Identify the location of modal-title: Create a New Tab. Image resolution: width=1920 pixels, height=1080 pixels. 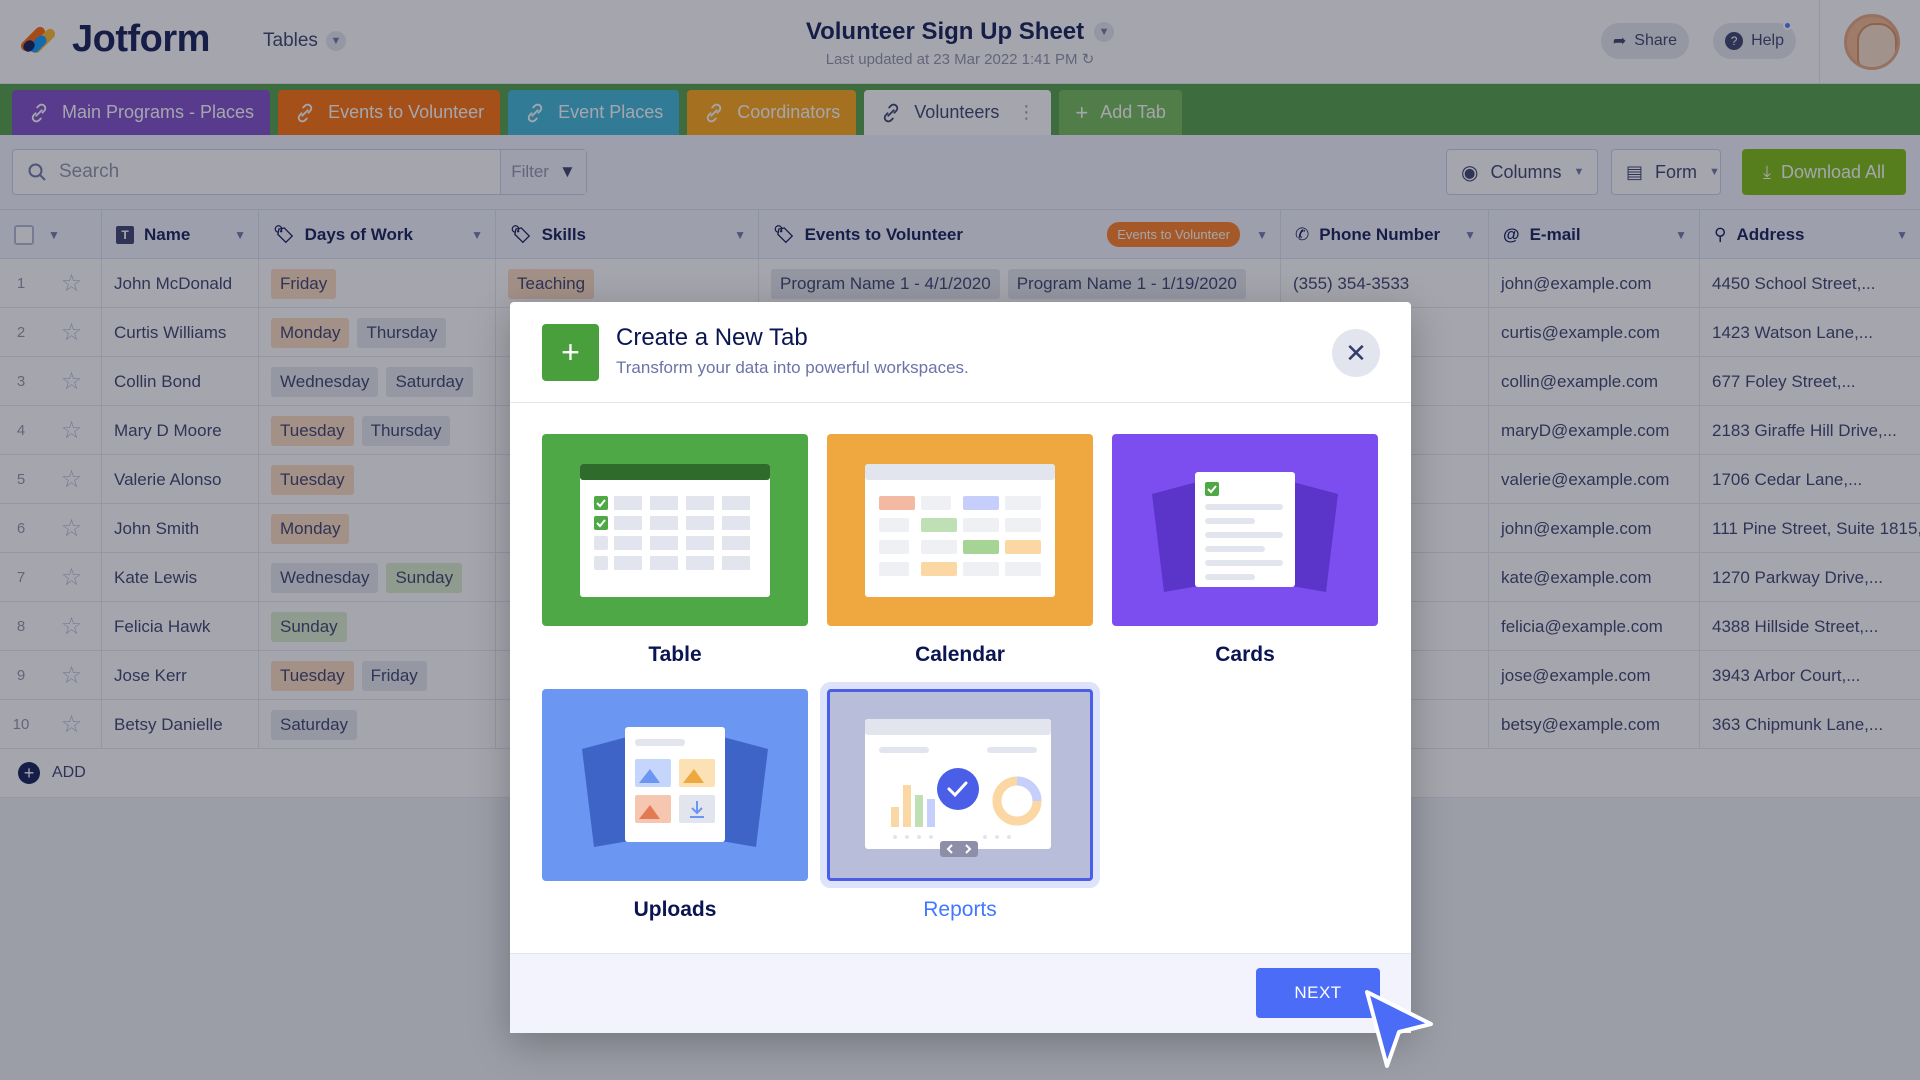
(712, 337).